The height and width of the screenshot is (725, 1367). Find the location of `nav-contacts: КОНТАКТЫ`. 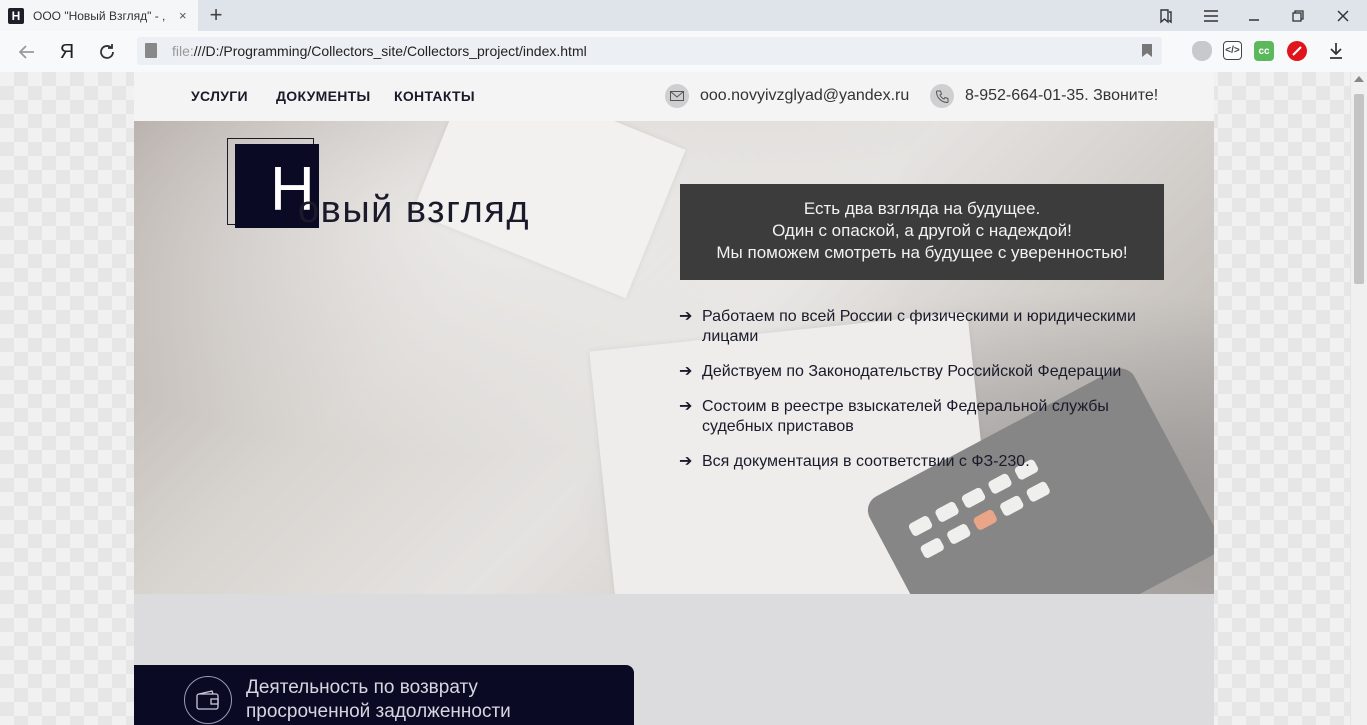

nav-contacts: КОНТАКТЫ is located at coordinates (434, 96).